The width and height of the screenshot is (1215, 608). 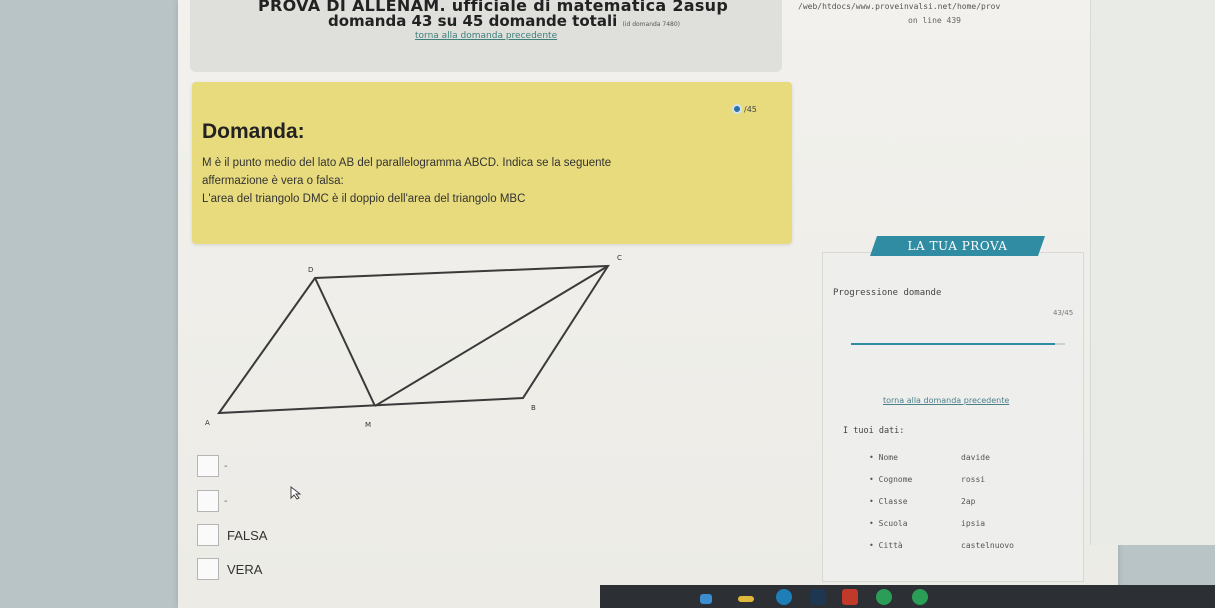 What do you see at coordinates (737, 109) in the screenshot?
I see `clock-icon` at bounding box center [737, 109].